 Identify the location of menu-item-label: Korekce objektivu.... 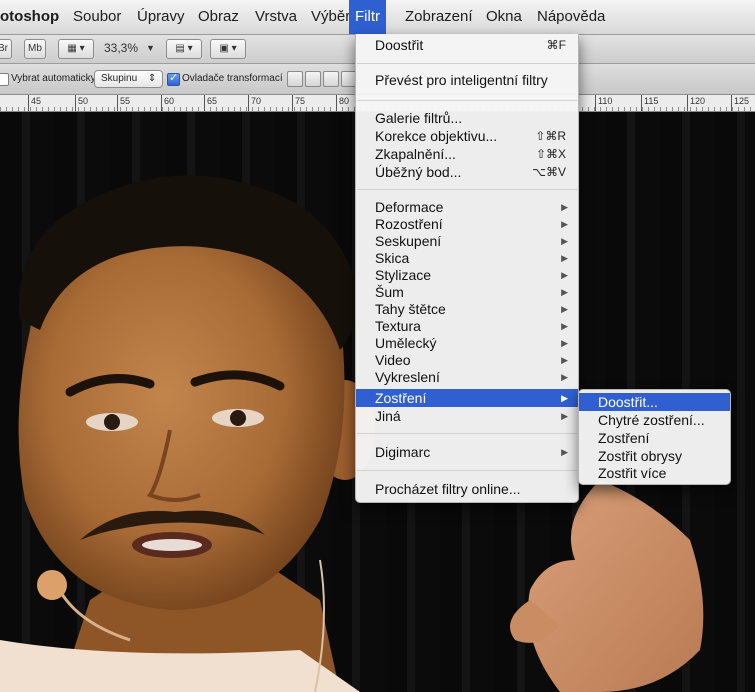
(436, 136).